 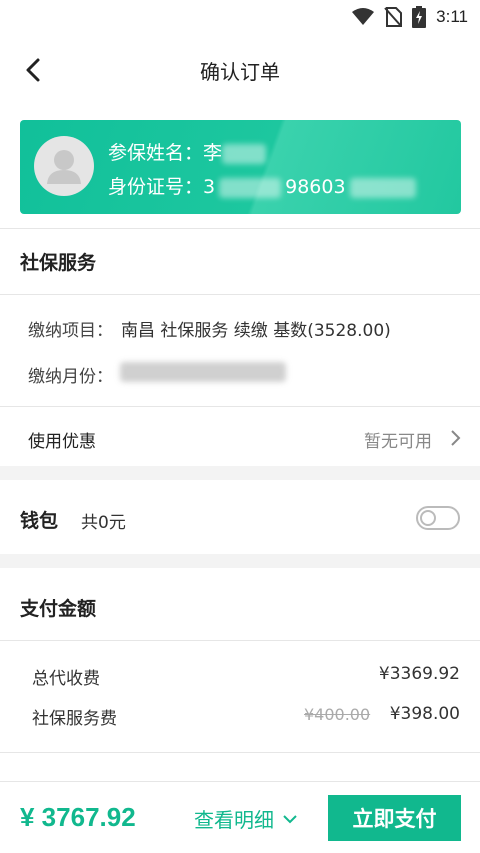 I want to click on status-time: 3:11, so click(x=452, y=16).